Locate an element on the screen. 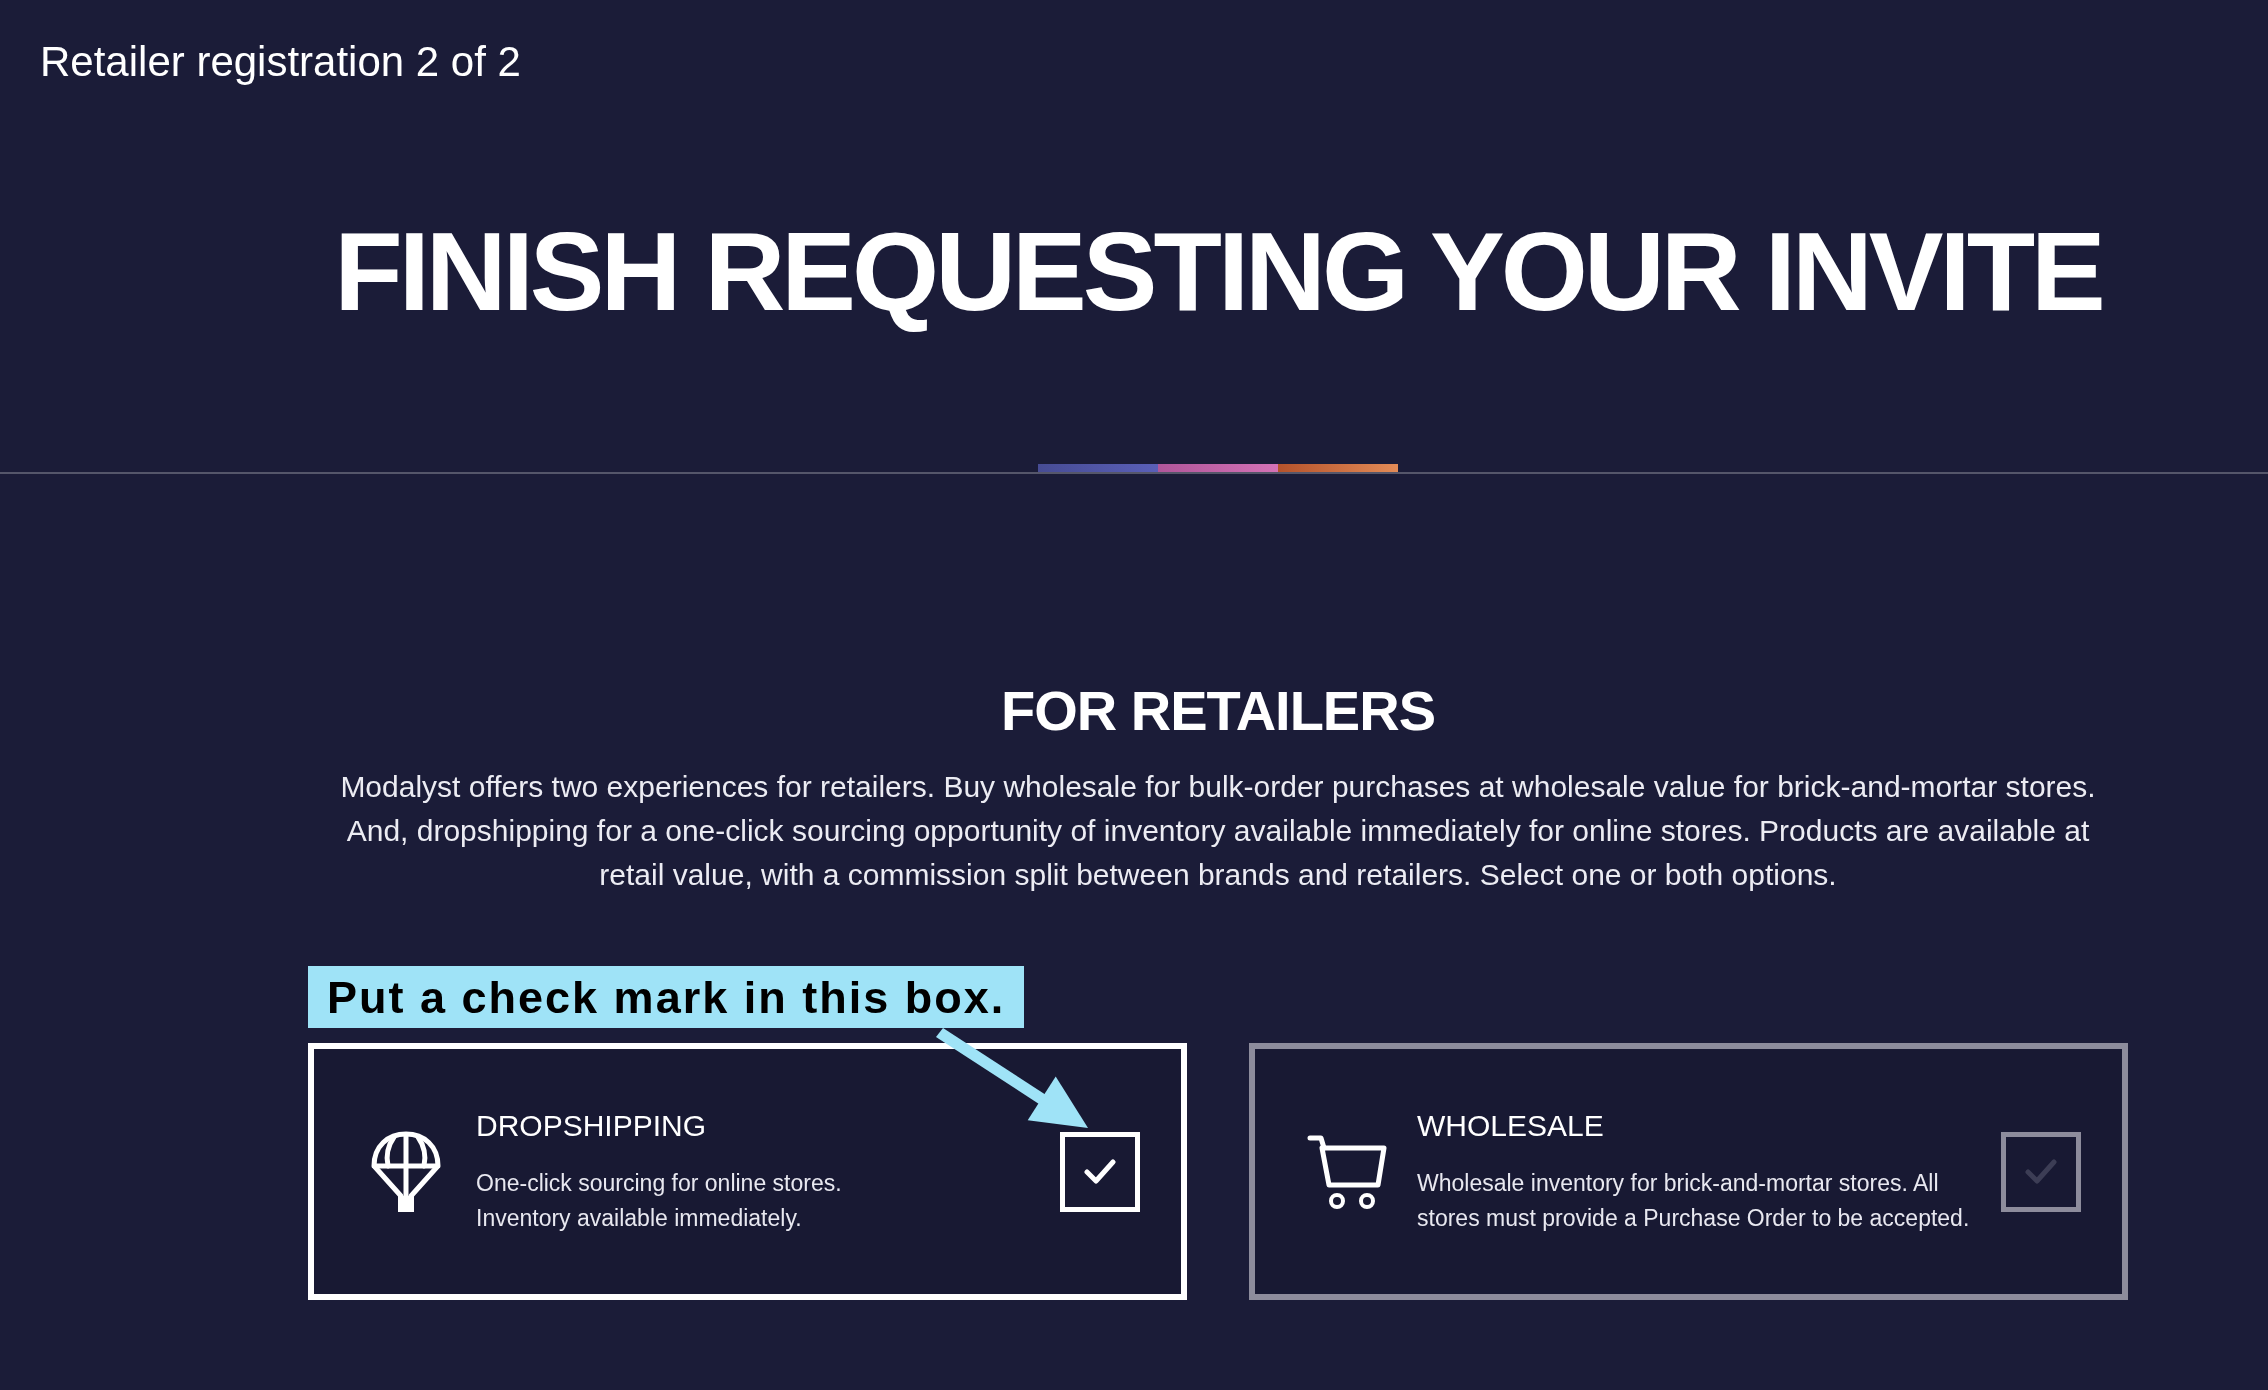 Image resolution: width=2268 pixels, height=1390 pixels. card-title: WHOLESALE is located at coordinates (1511, 1125).